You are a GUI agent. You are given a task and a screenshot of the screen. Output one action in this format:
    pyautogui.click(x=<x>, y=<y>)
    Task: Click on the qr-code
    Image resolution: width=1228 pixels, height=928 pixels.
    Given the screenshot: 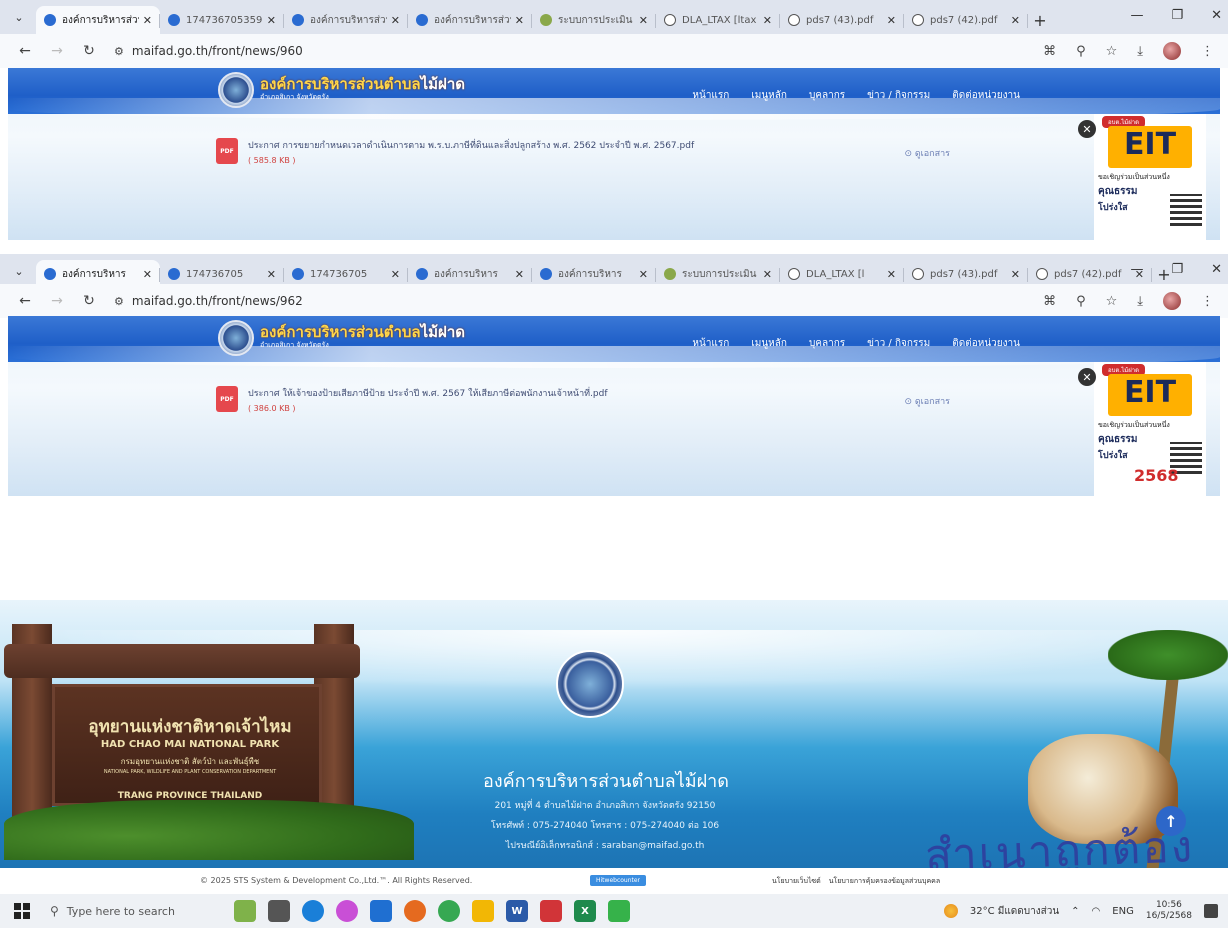 What is the action you would take?
    pyautogui.click(x=1186, y=210)
    